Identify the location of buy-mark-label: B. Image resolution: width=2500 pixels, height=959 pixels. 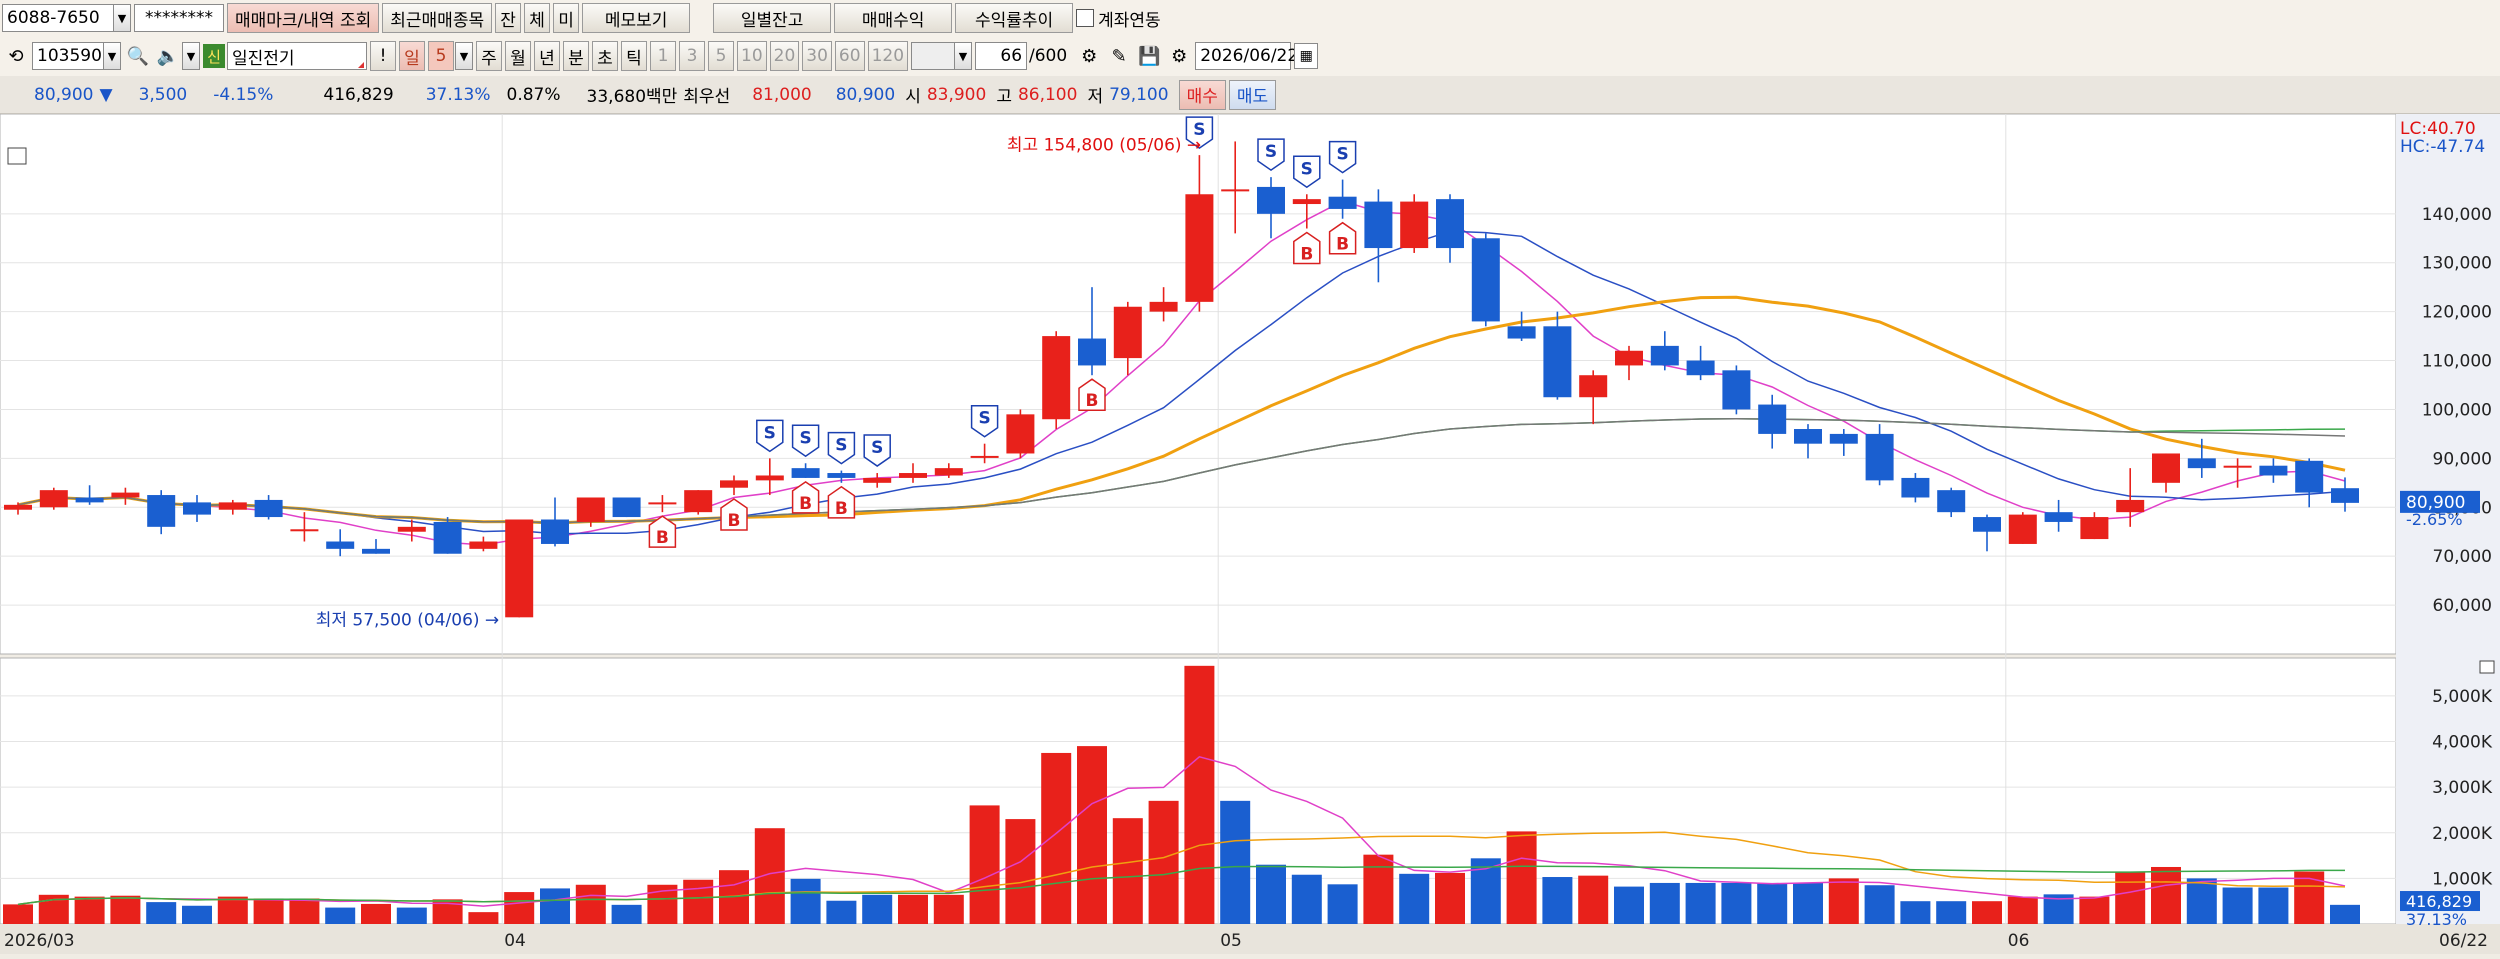
(1342, 245).